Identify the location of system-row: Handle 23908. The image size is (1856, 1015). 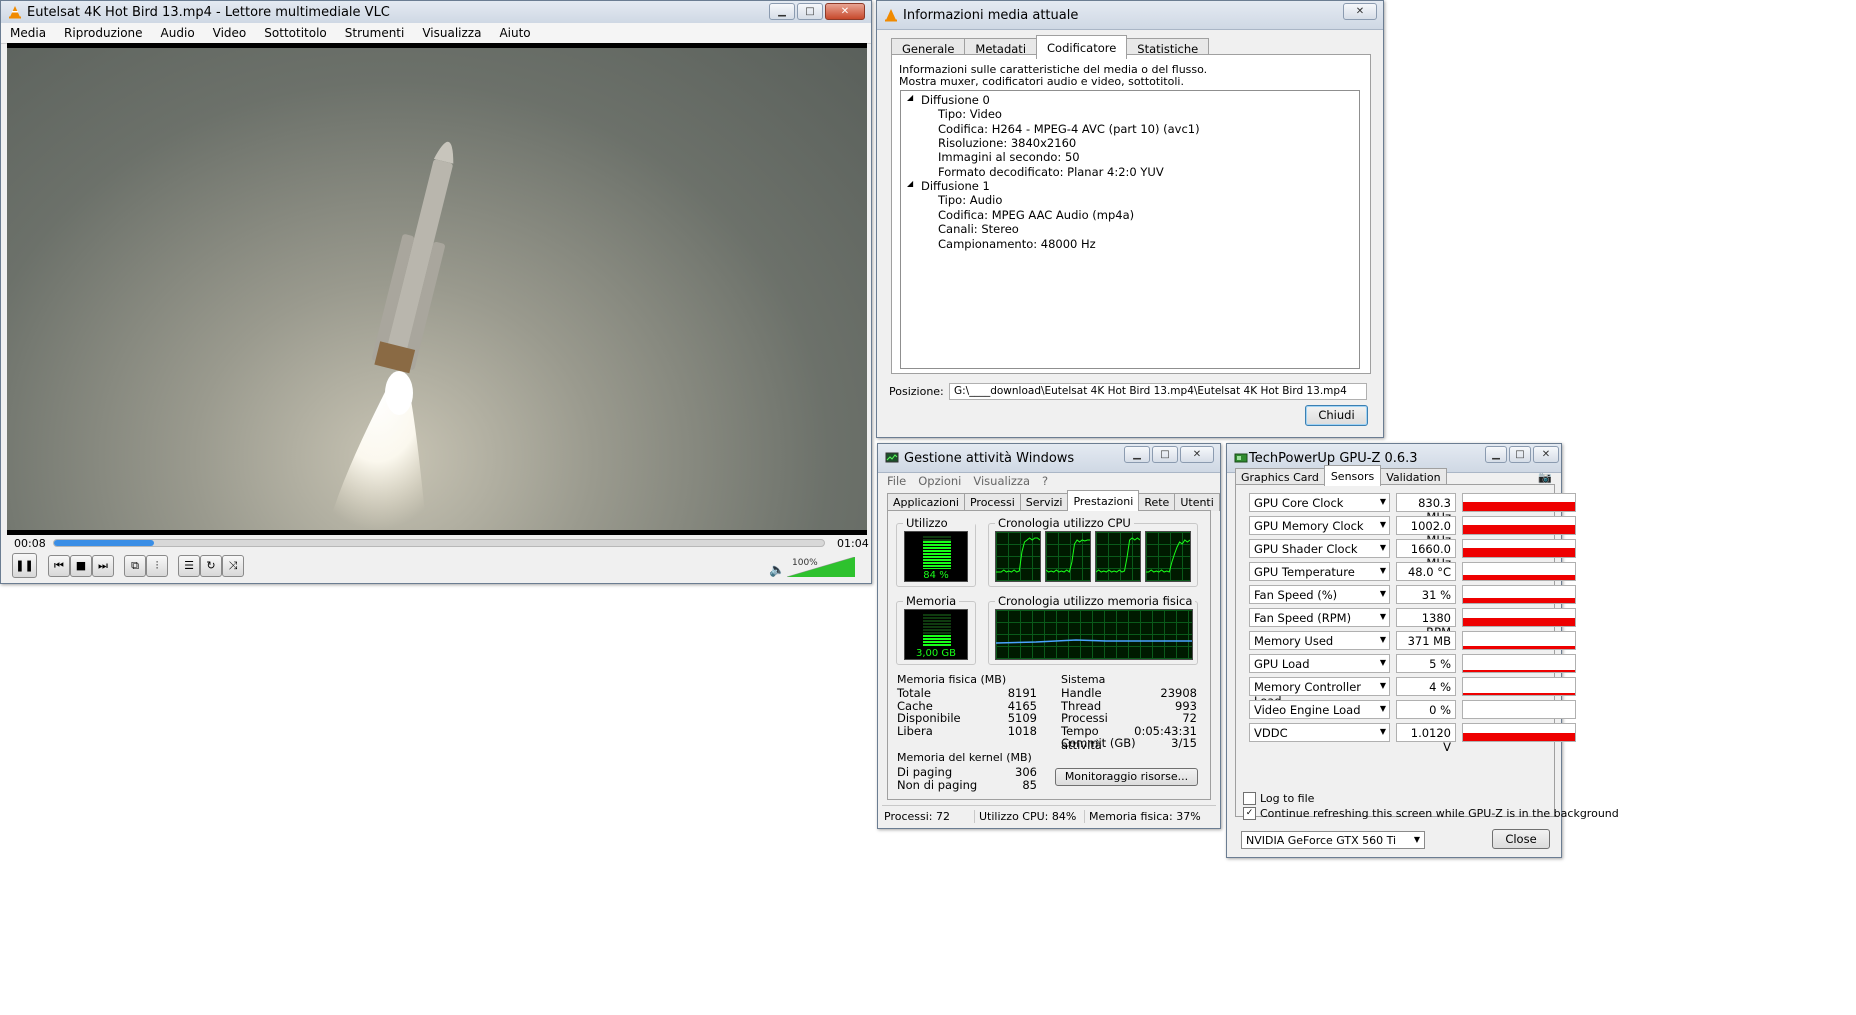
(1129, 693).